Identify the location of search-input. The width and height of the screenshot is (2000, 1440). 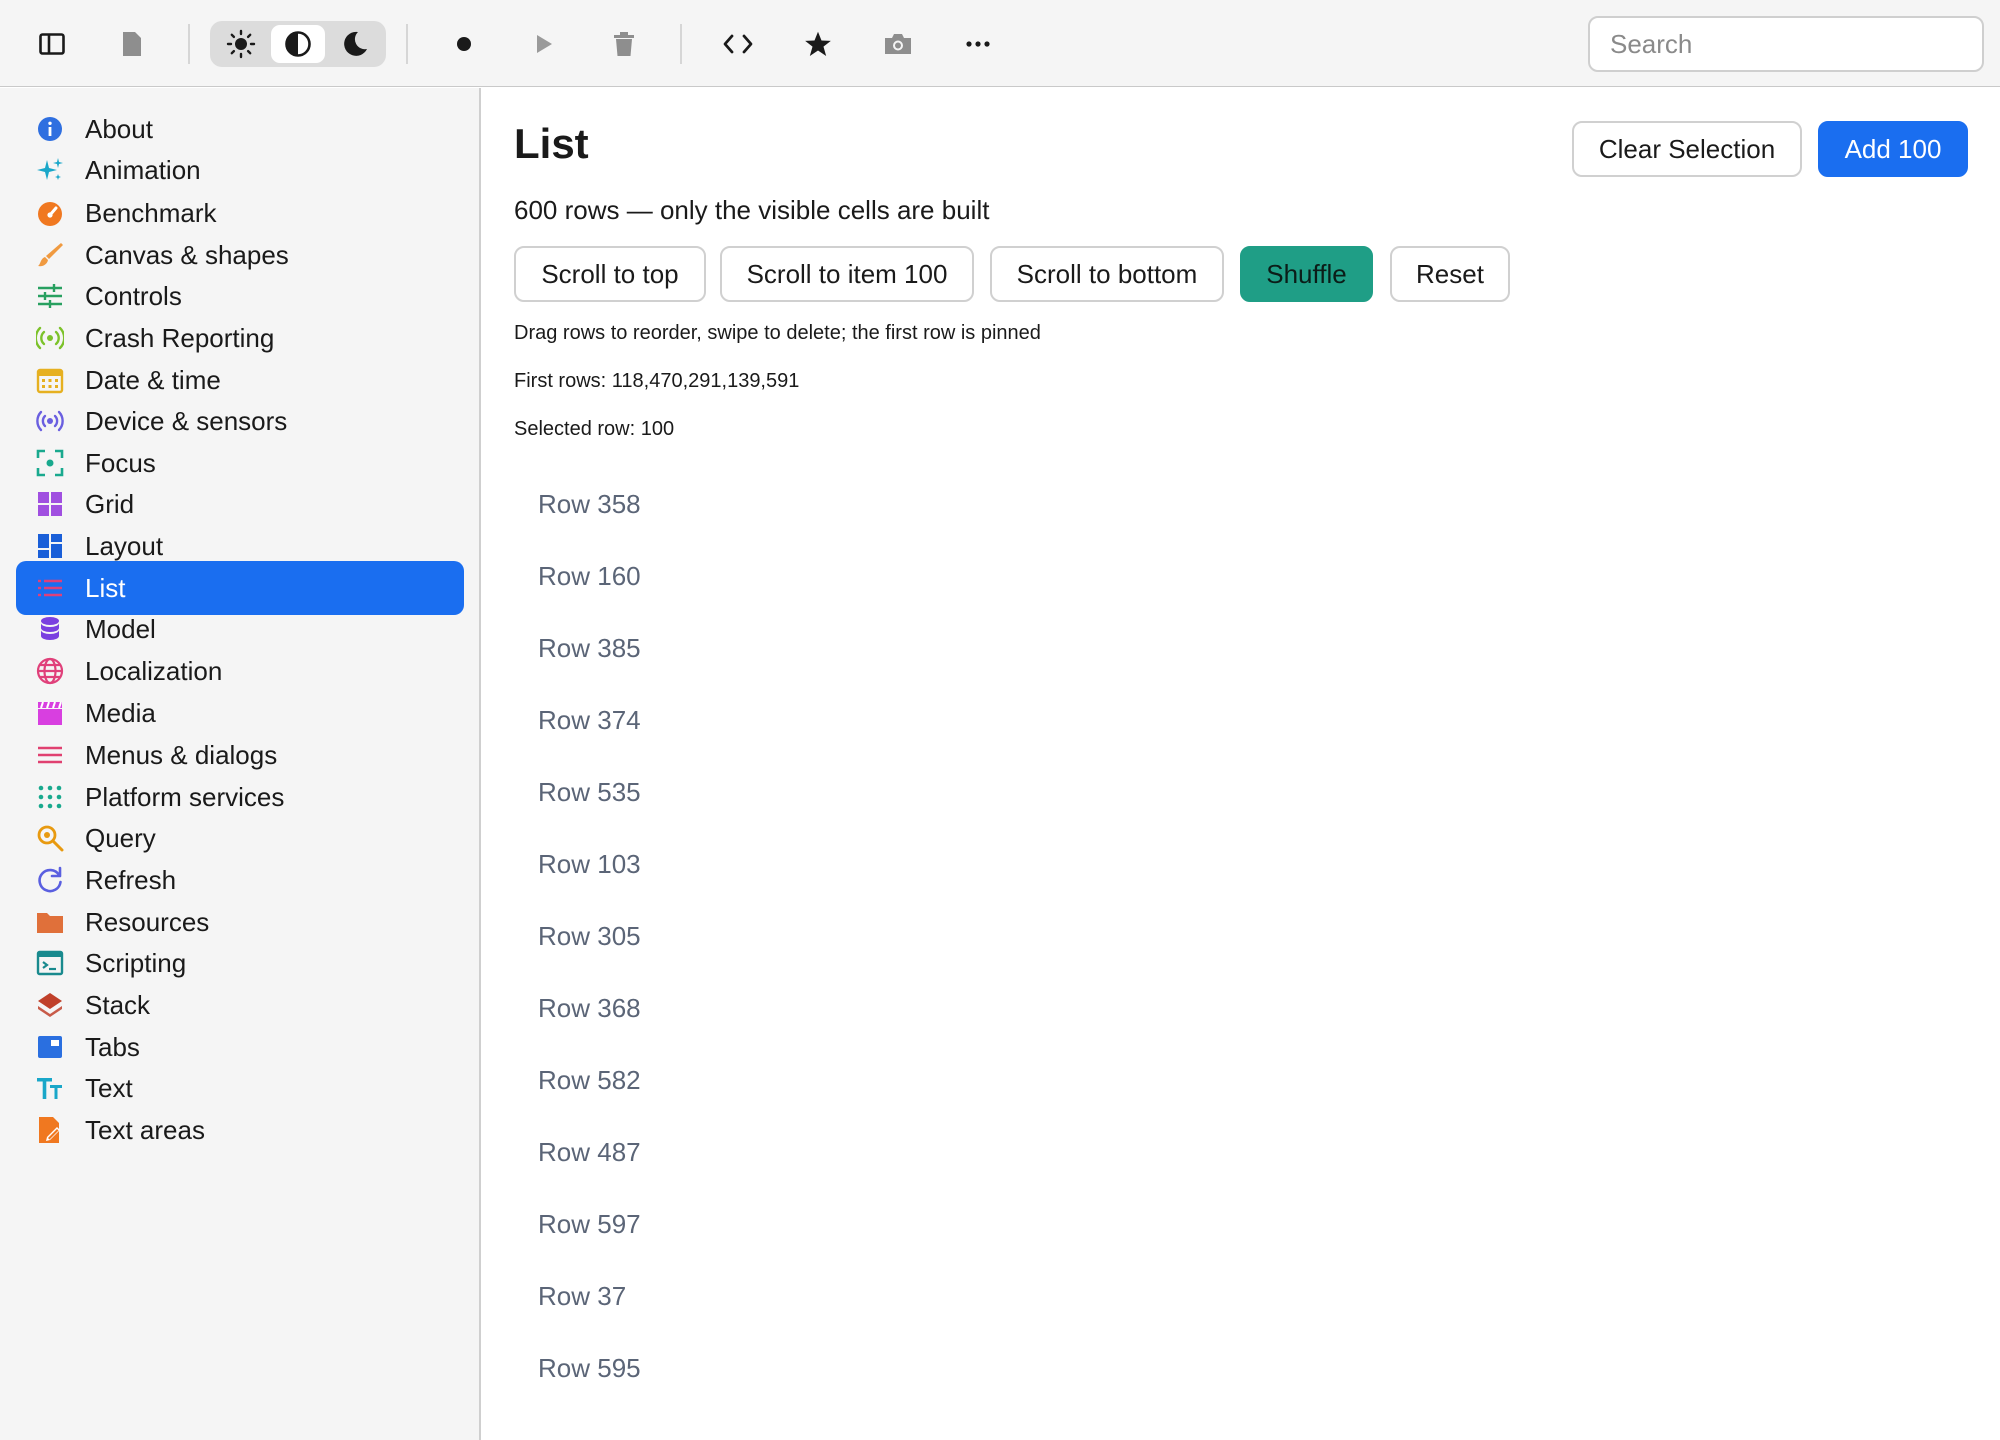
(1786, 44).